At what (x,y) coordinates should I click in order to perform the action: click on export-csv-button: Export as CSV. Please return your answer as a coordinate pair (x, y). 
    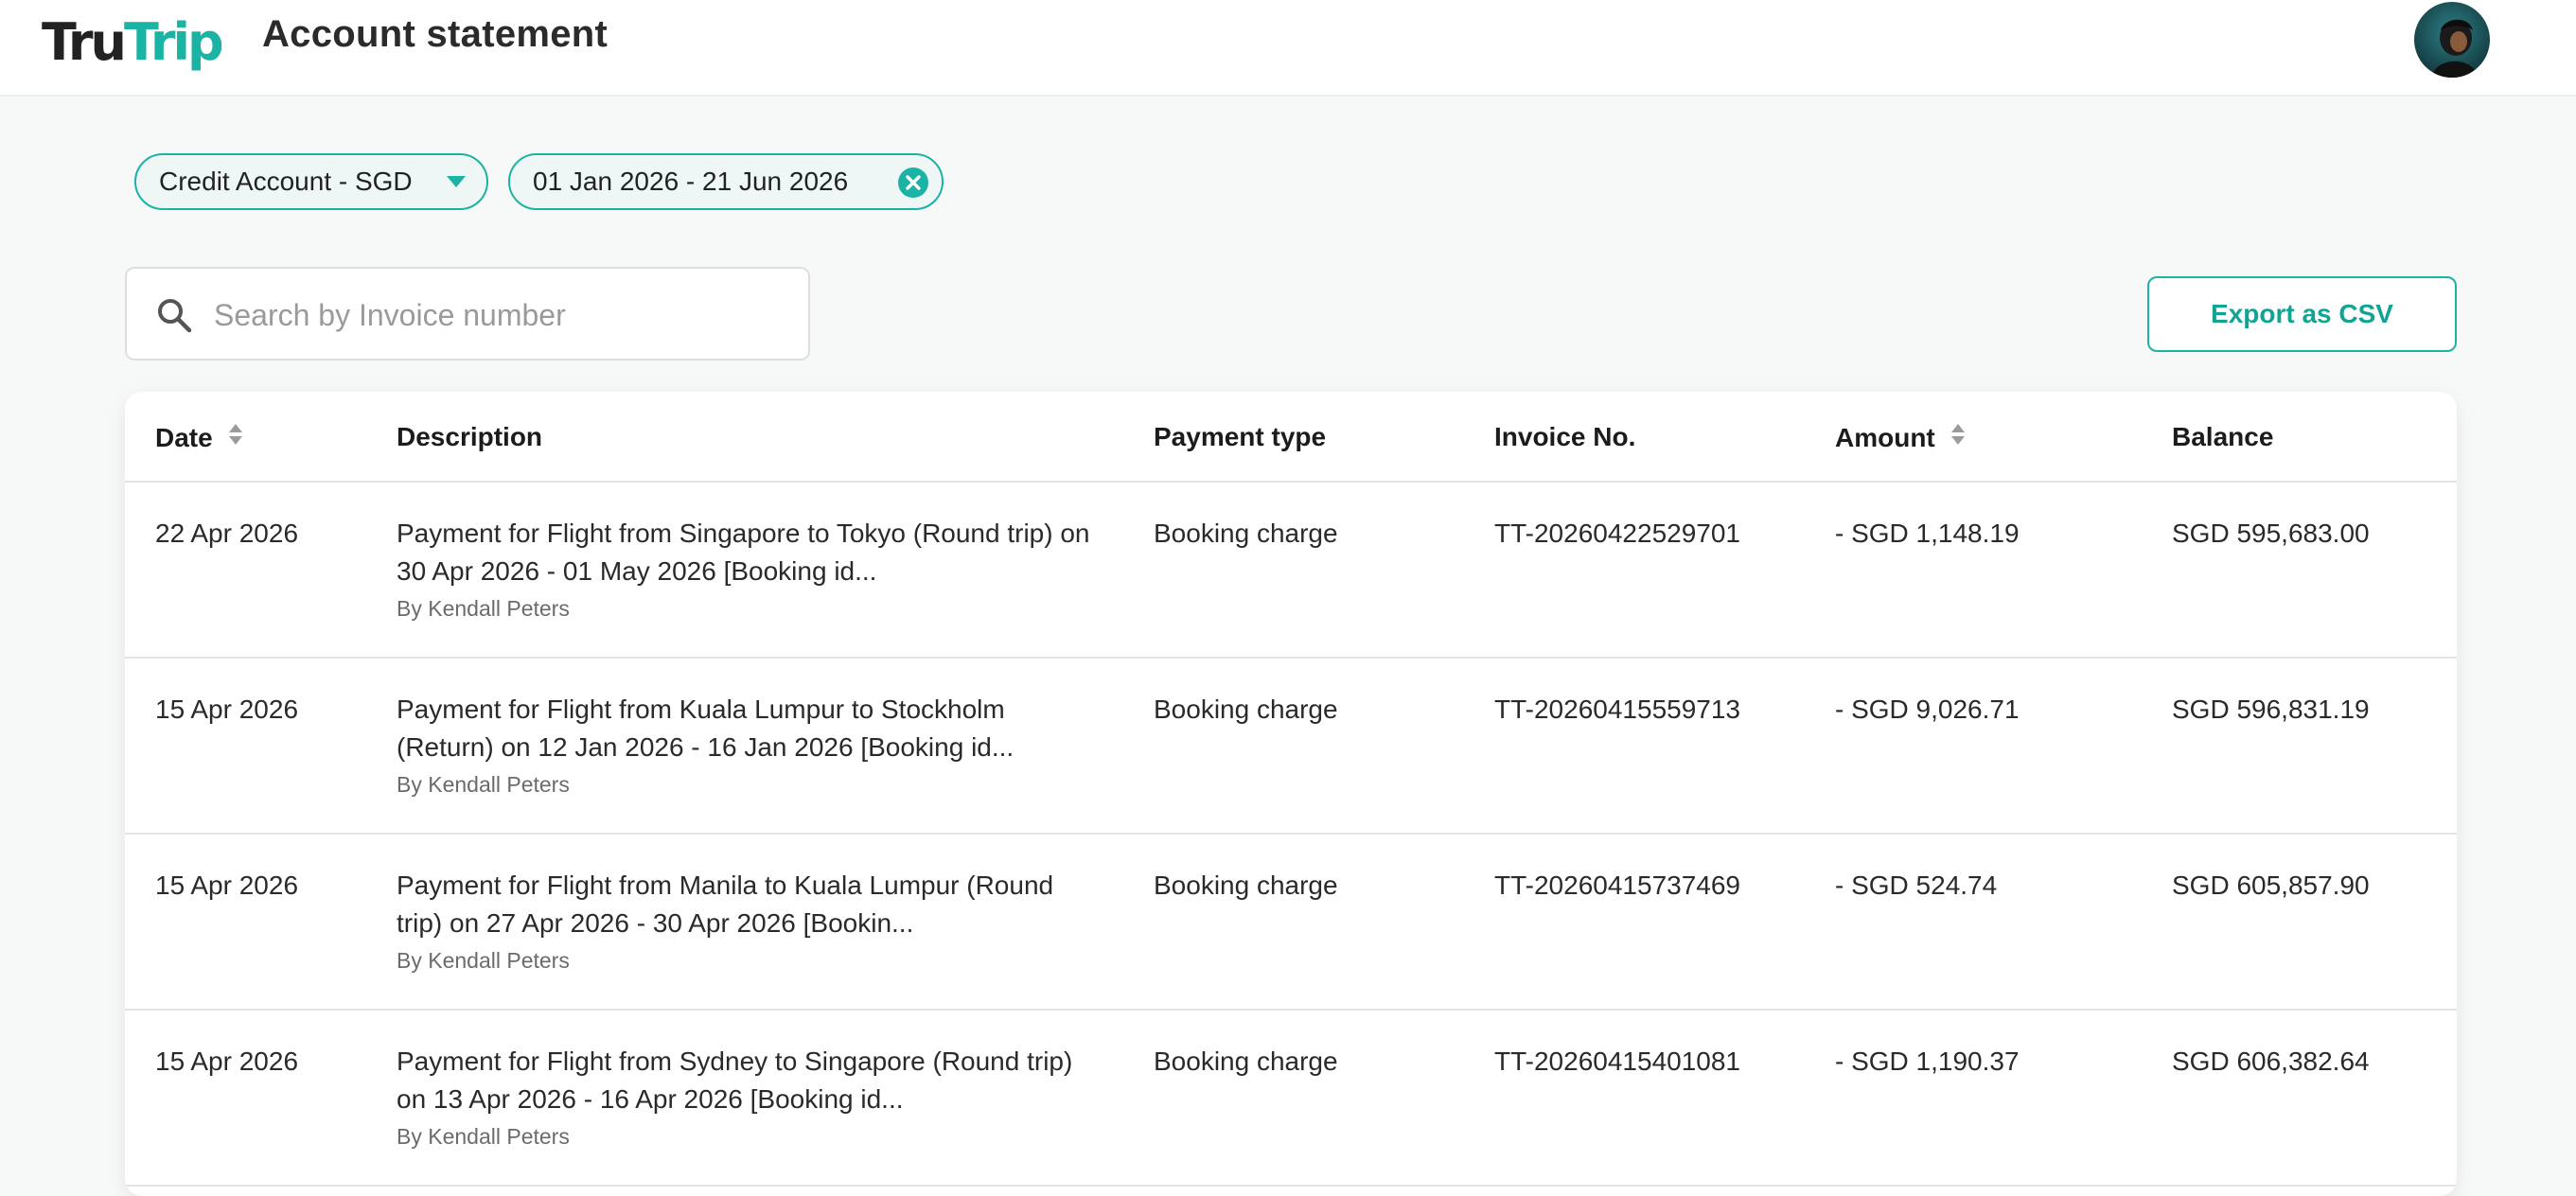
    Looking at the image, I should click on (2302, 314).